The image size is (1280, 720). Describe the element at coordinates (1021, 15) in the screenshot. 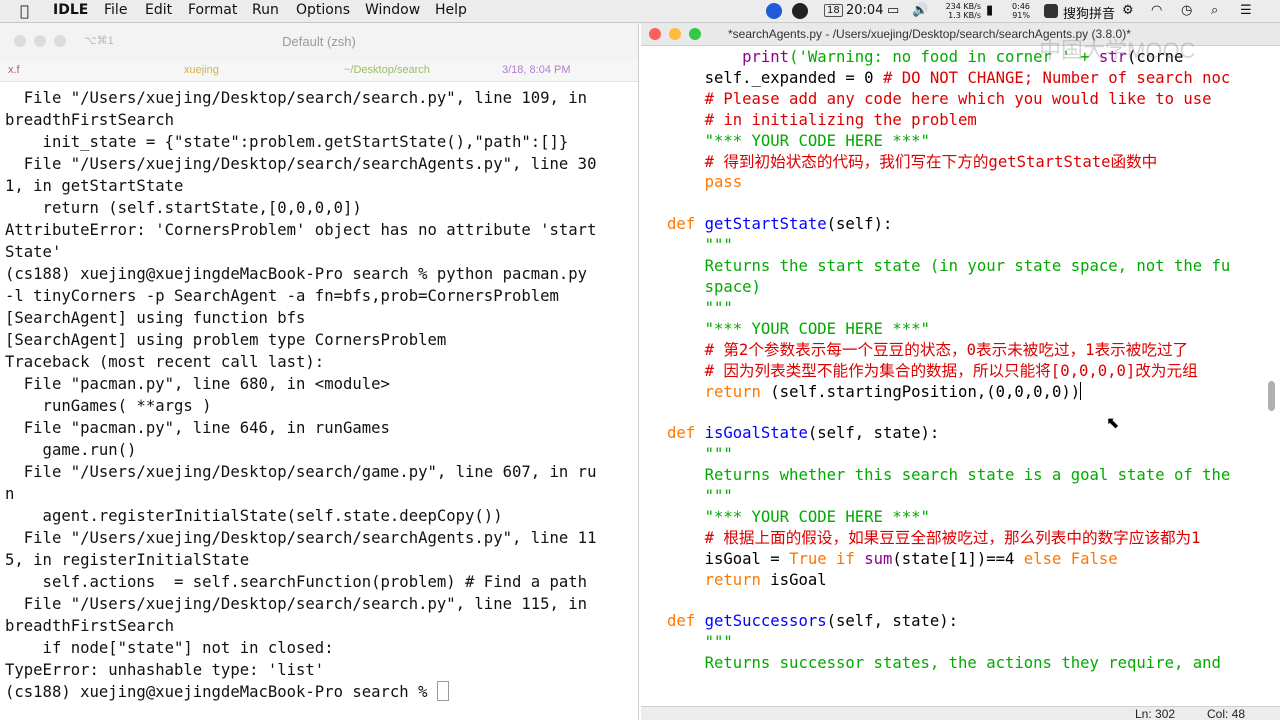

I see `battery-percent: 91%` at that location.